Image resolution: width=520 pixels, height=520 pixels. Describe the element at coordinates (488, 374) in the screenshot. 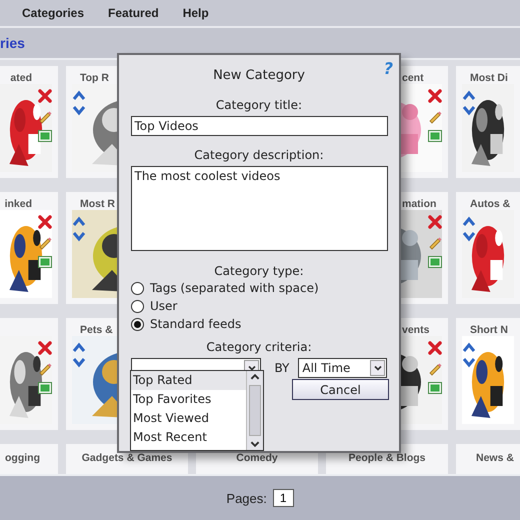

I see `category-card: Short N` at that location.